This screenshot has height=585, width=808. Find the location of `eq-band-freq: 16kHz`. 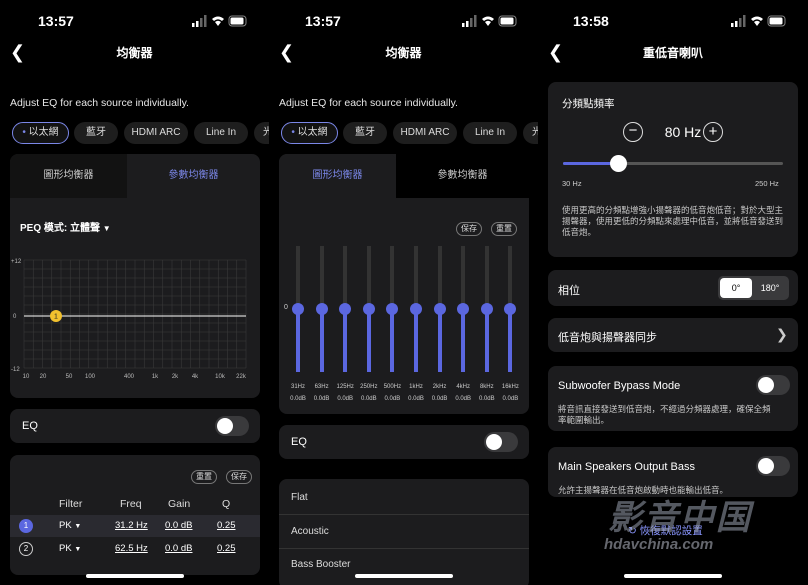

eq-band-freq: 16kHz is located at coordinates (510, 387).